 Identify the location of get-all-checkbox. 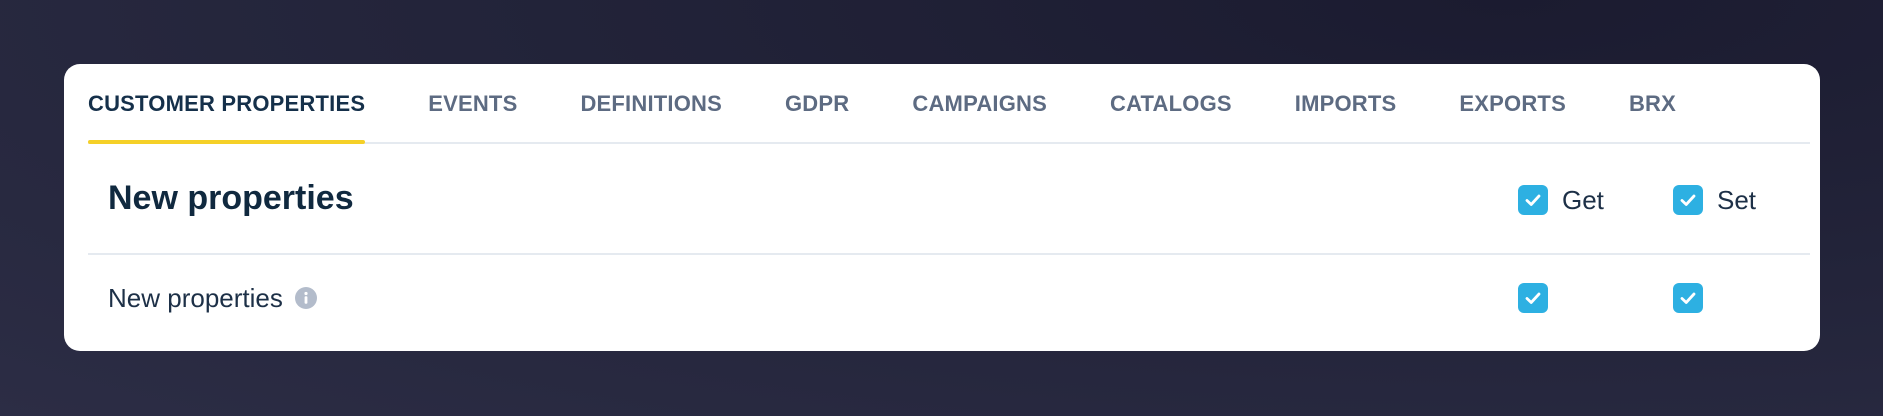
(1533, 200).